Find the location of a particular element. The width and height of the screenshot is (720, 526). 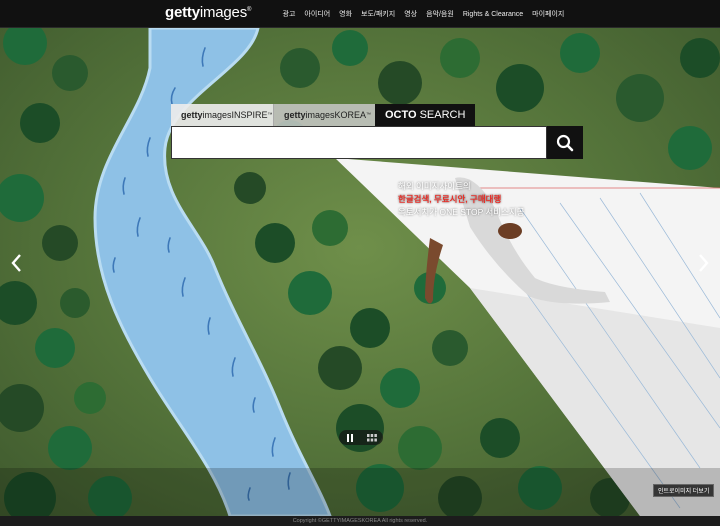

tab-gettyimages-korea: getty imagesKOREA ™ is located at coordinates (324, 115).